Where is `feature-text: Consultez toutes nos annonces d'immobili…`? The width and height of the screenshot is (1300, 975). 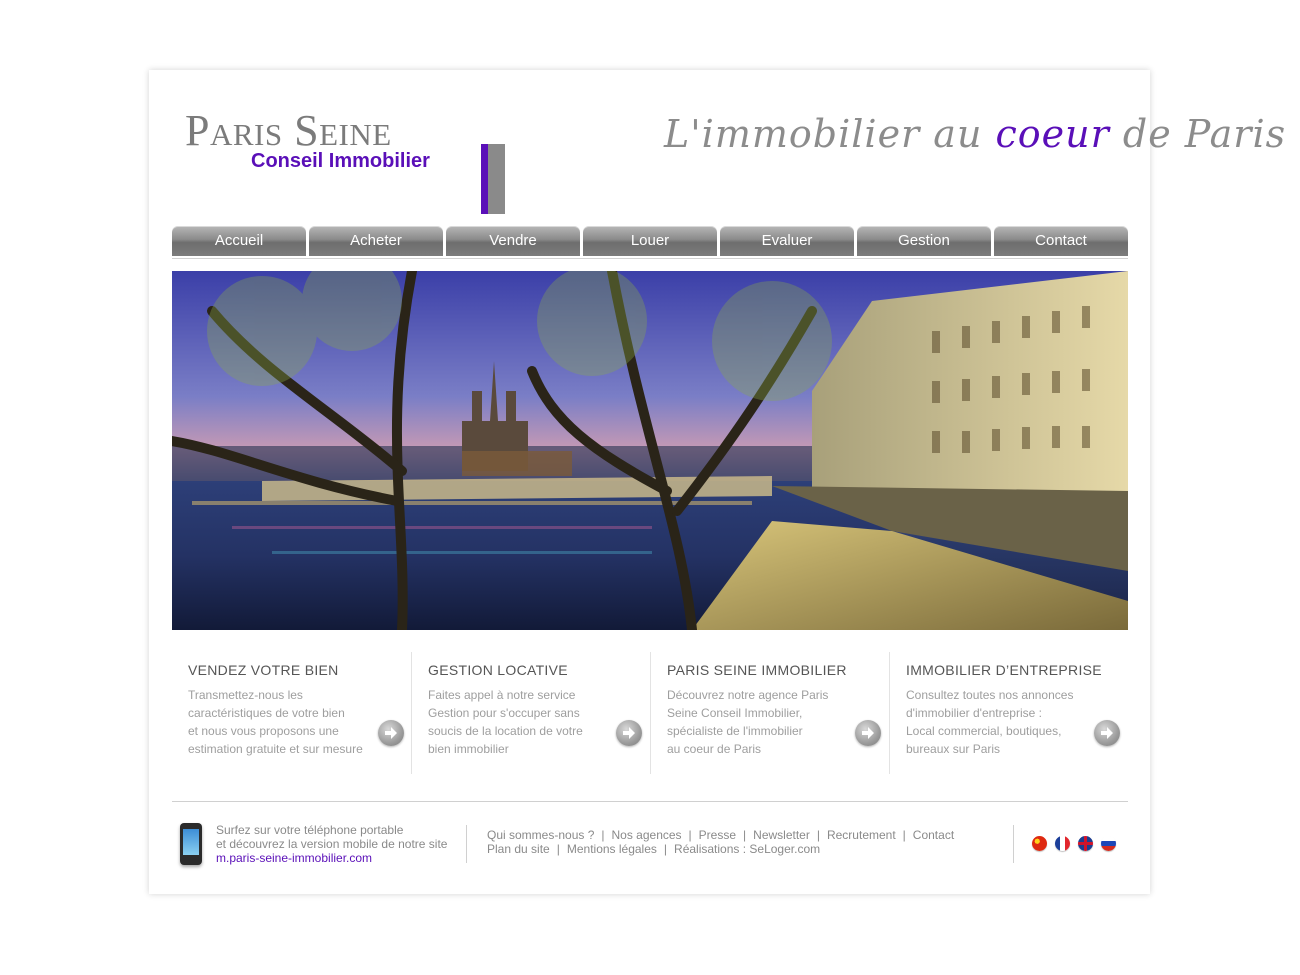 feature-text: Consultez toutes nos annonces d'immobili… is located at coordinates (1003, 722).